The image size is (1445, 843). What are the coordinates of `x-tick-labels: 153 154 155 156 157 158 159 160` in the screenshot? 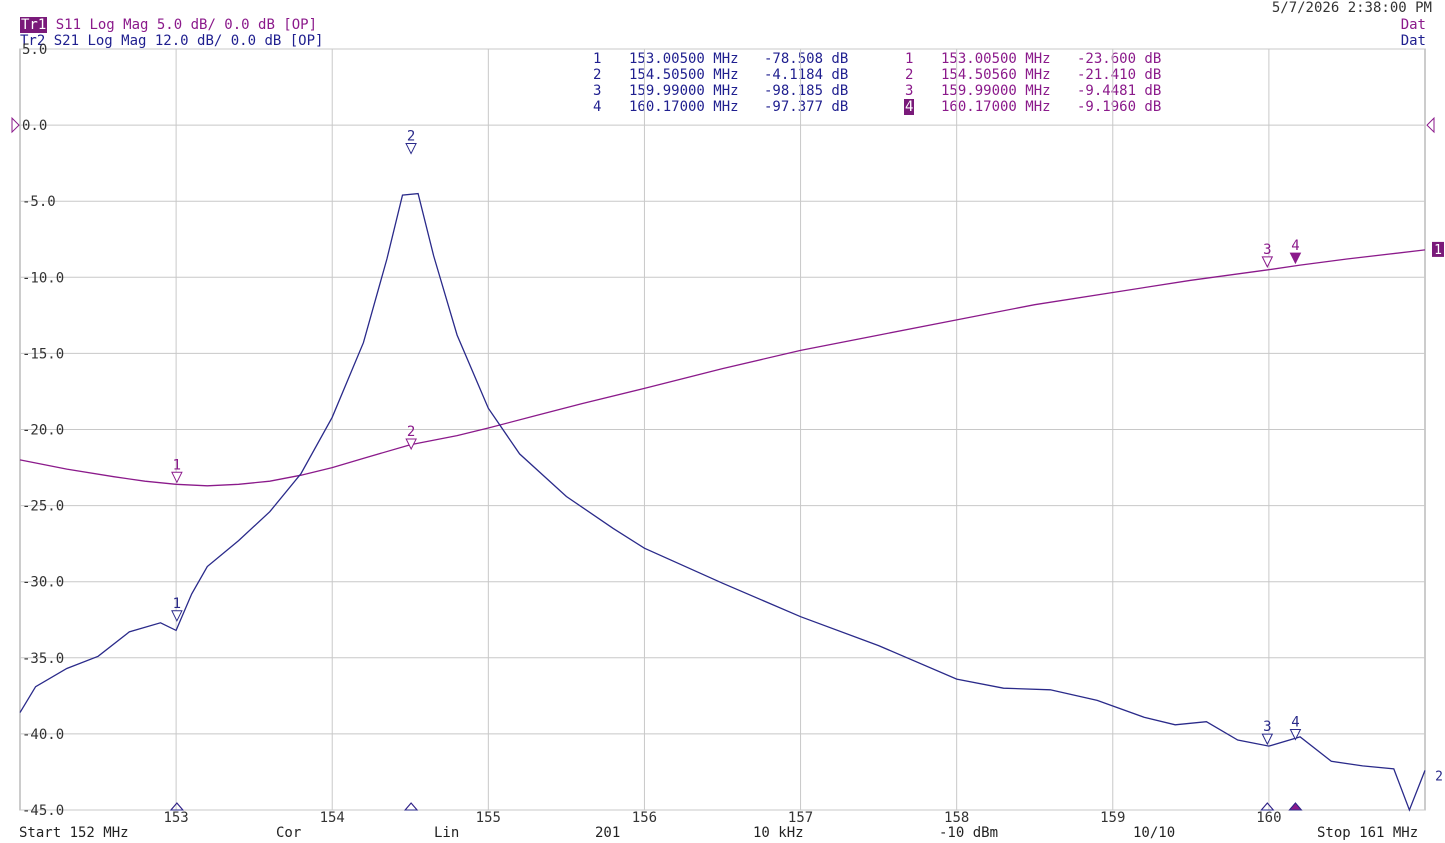 It's located at (722, 818).